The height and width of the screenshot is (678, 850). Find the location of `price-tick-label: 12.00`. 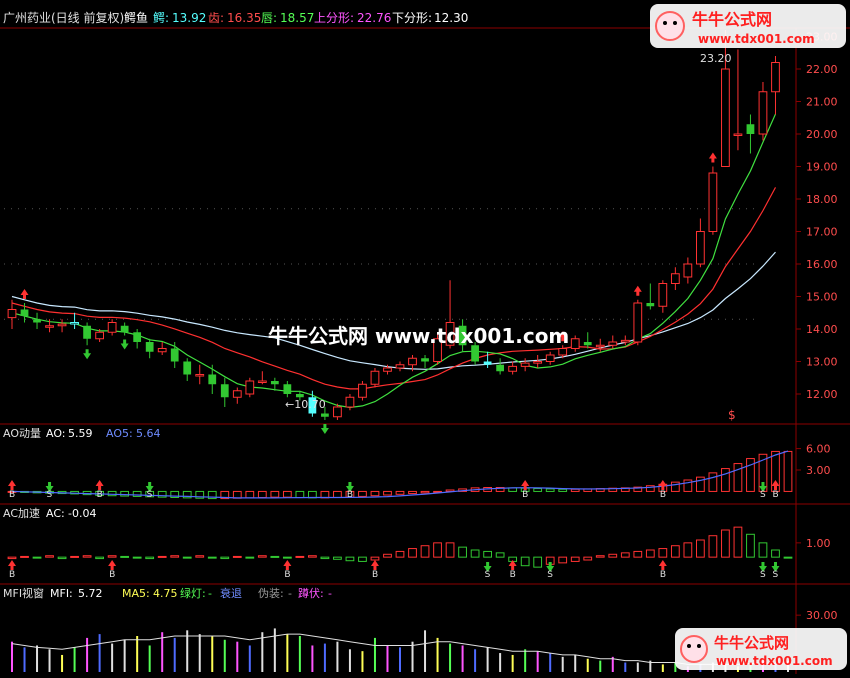

price-tick-label: 12.00 is located at coordinates (822, 394).